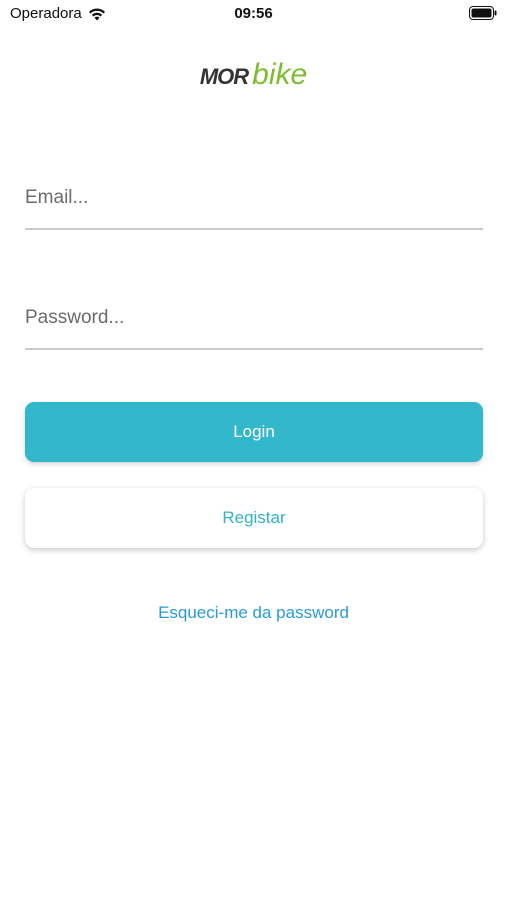 This screenshot has width=507, height=900. Describe the element at coordinates (254, 318) in the screenshot. I see `password-input` at that location.